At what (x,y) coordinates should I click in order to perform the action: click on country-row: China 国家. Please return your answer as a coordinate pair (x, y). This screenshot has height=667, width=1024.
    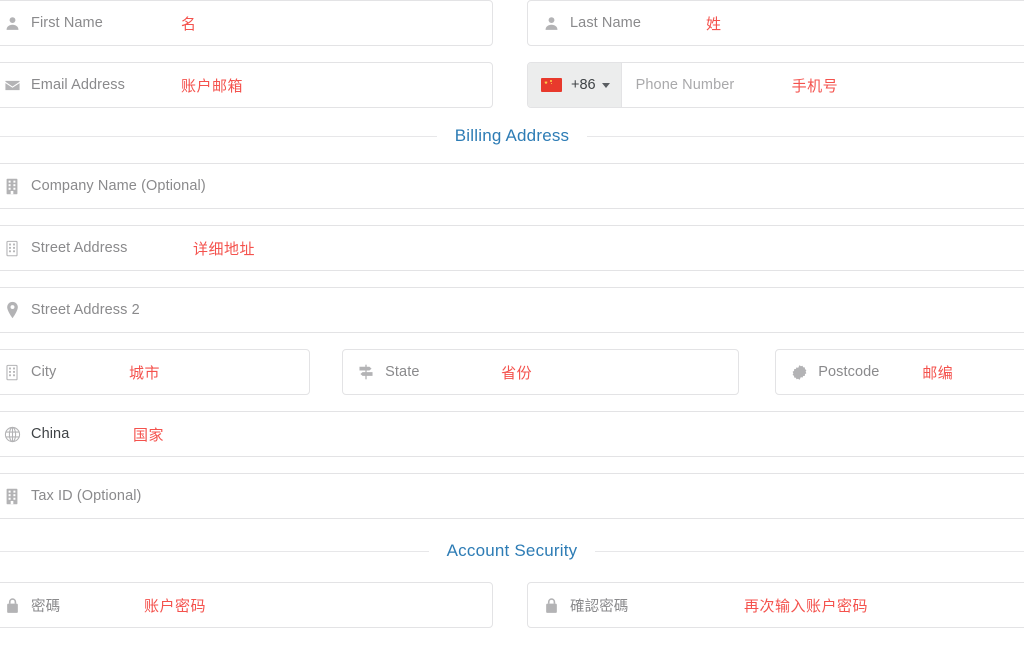
    Looking at the image, I should click on (512, 434).